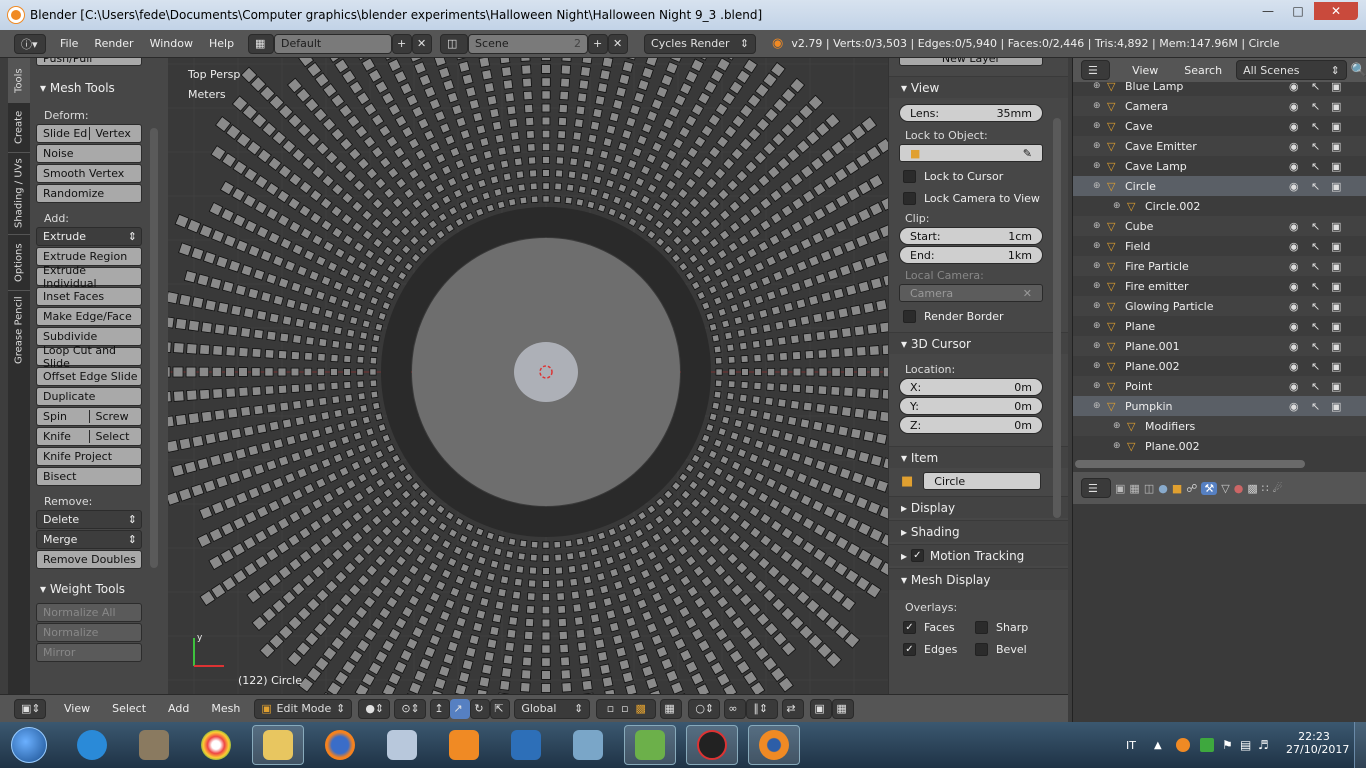 The width and height of the screenshot is (1366, 768). What do you see at coordinates (843, 708) in the screenshot?
I see `render-animation-icon: ▦` at bounding box center [843, 708].